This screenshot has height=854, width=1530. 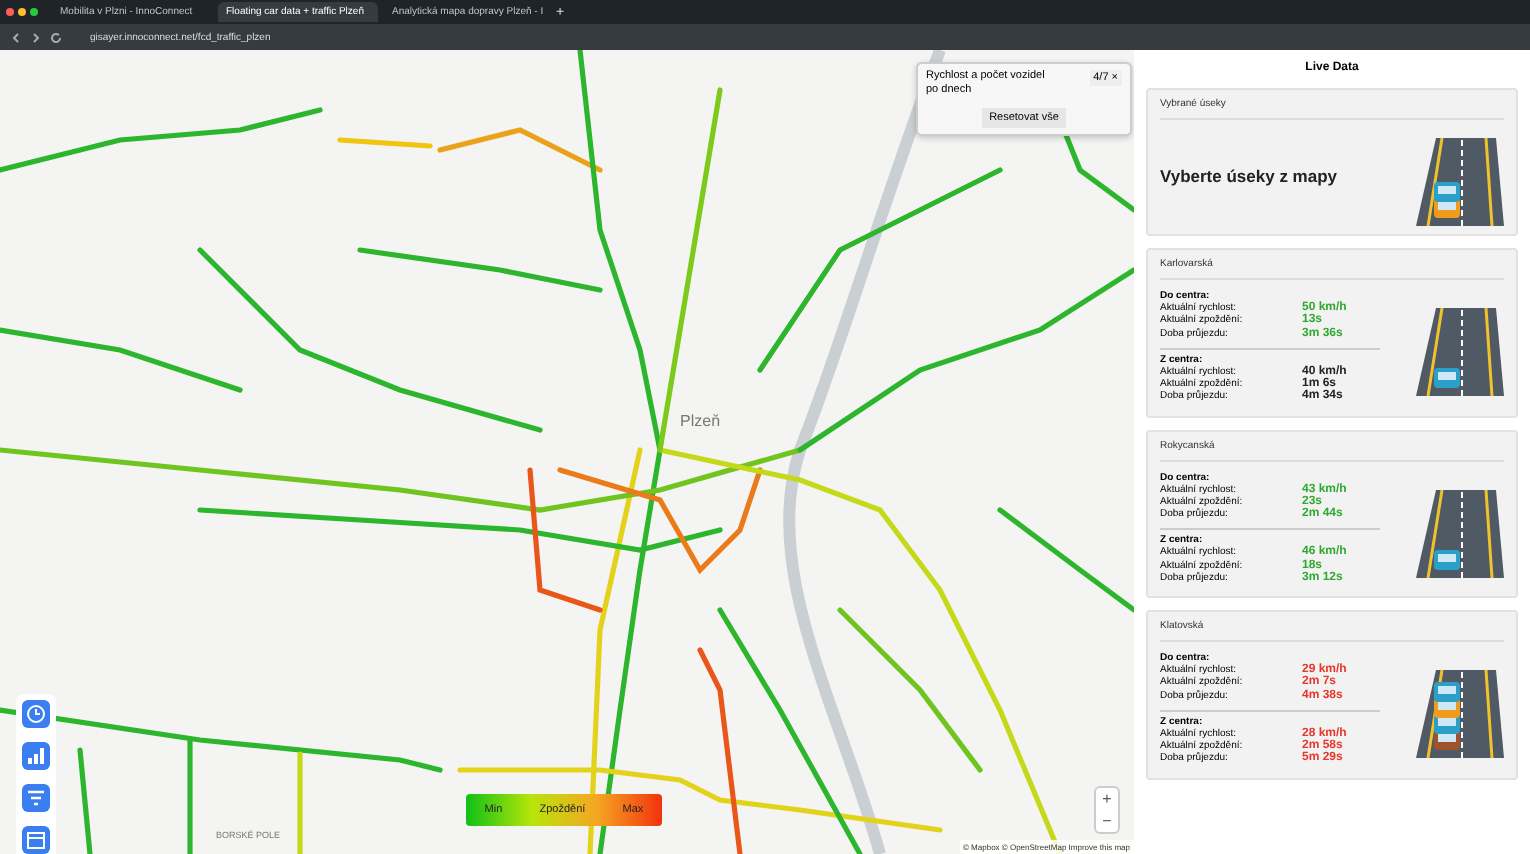 What do you see at coordinates (36, 798) in the screenshot?
I see `filter-button` at bounding box center [36, 798].